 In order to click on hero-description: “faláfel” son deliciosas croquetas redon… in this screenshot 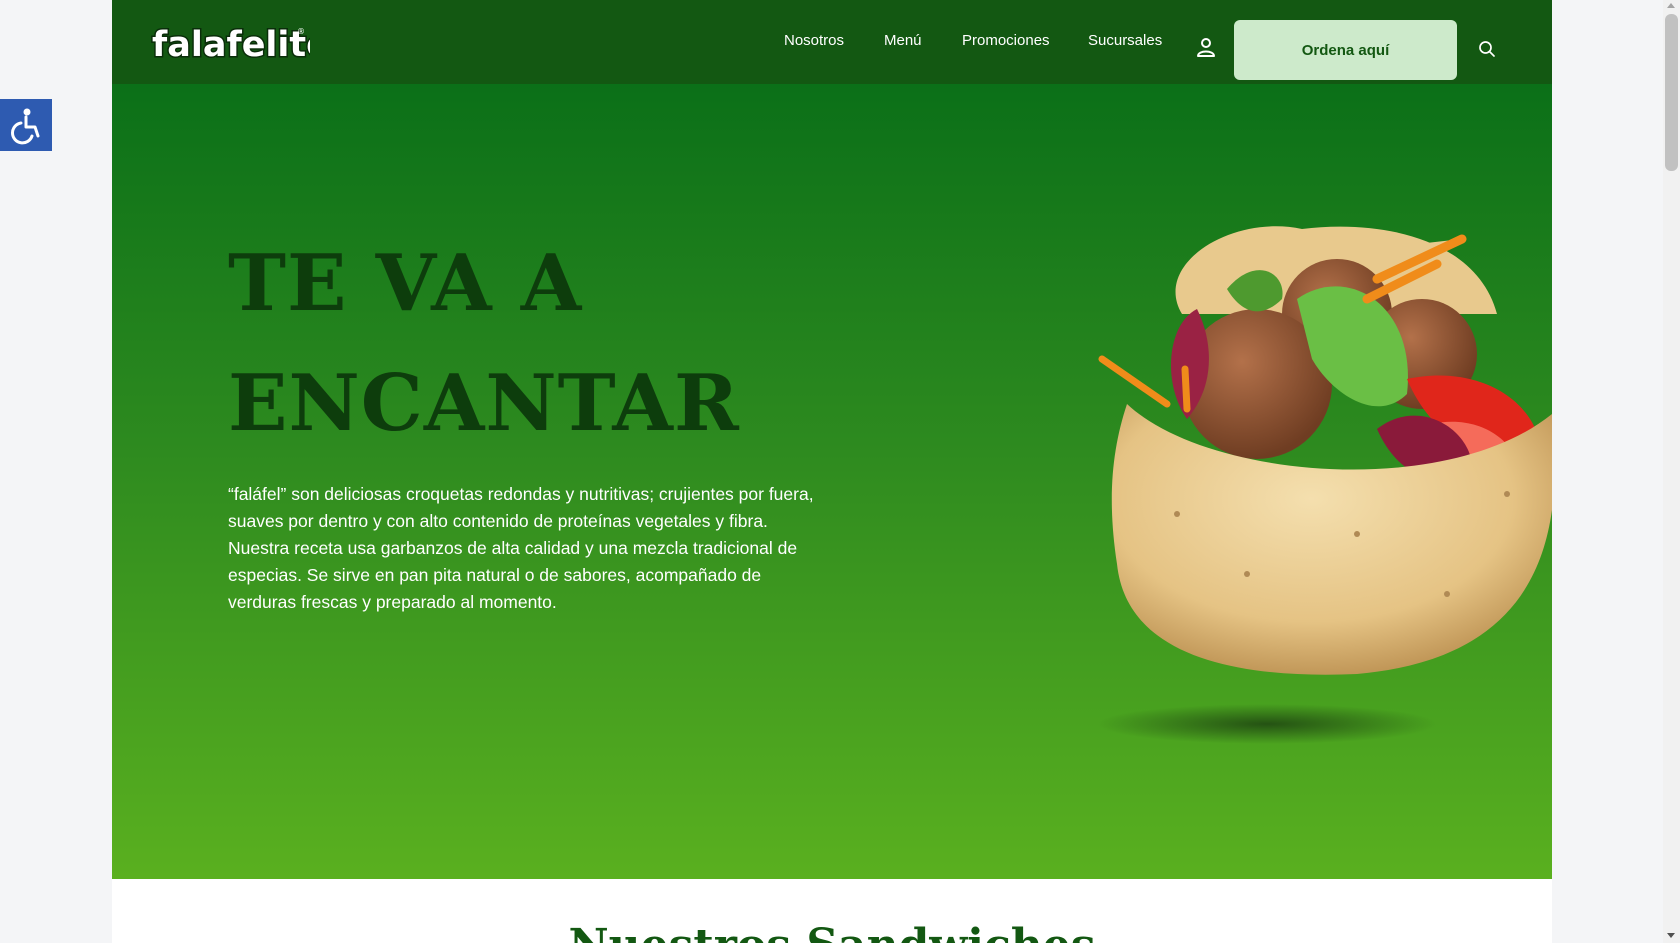, I will do `click(521, 548)`.